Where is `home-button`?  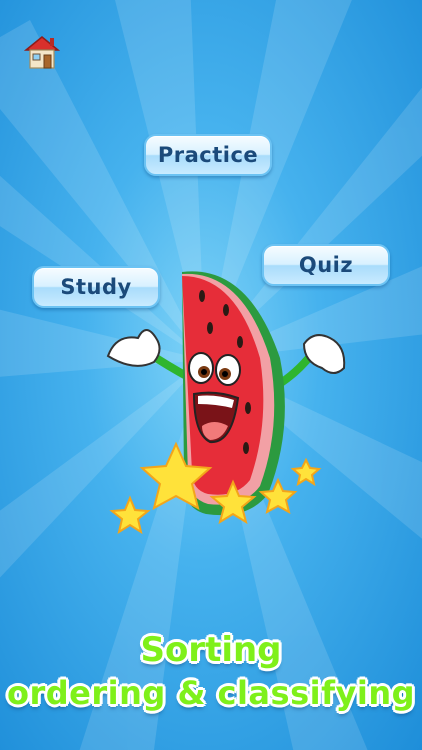 home-button is located at coordinates (42, 52).